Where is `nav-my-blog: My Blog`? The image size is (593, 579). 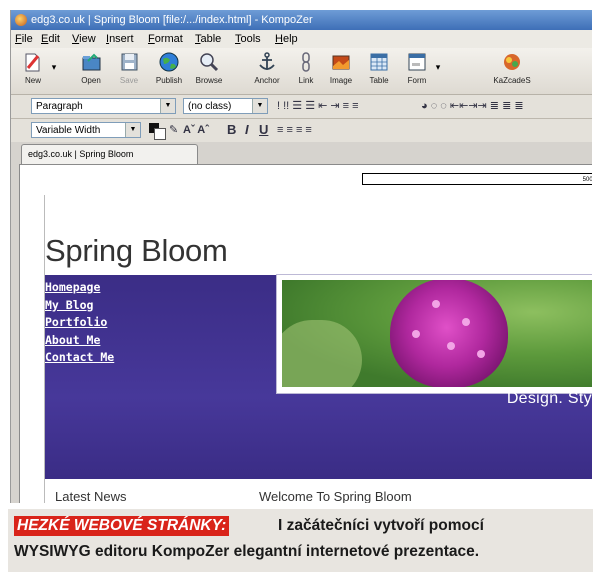
nav-my-blog: My Blog is located at coordinates (79, 306).